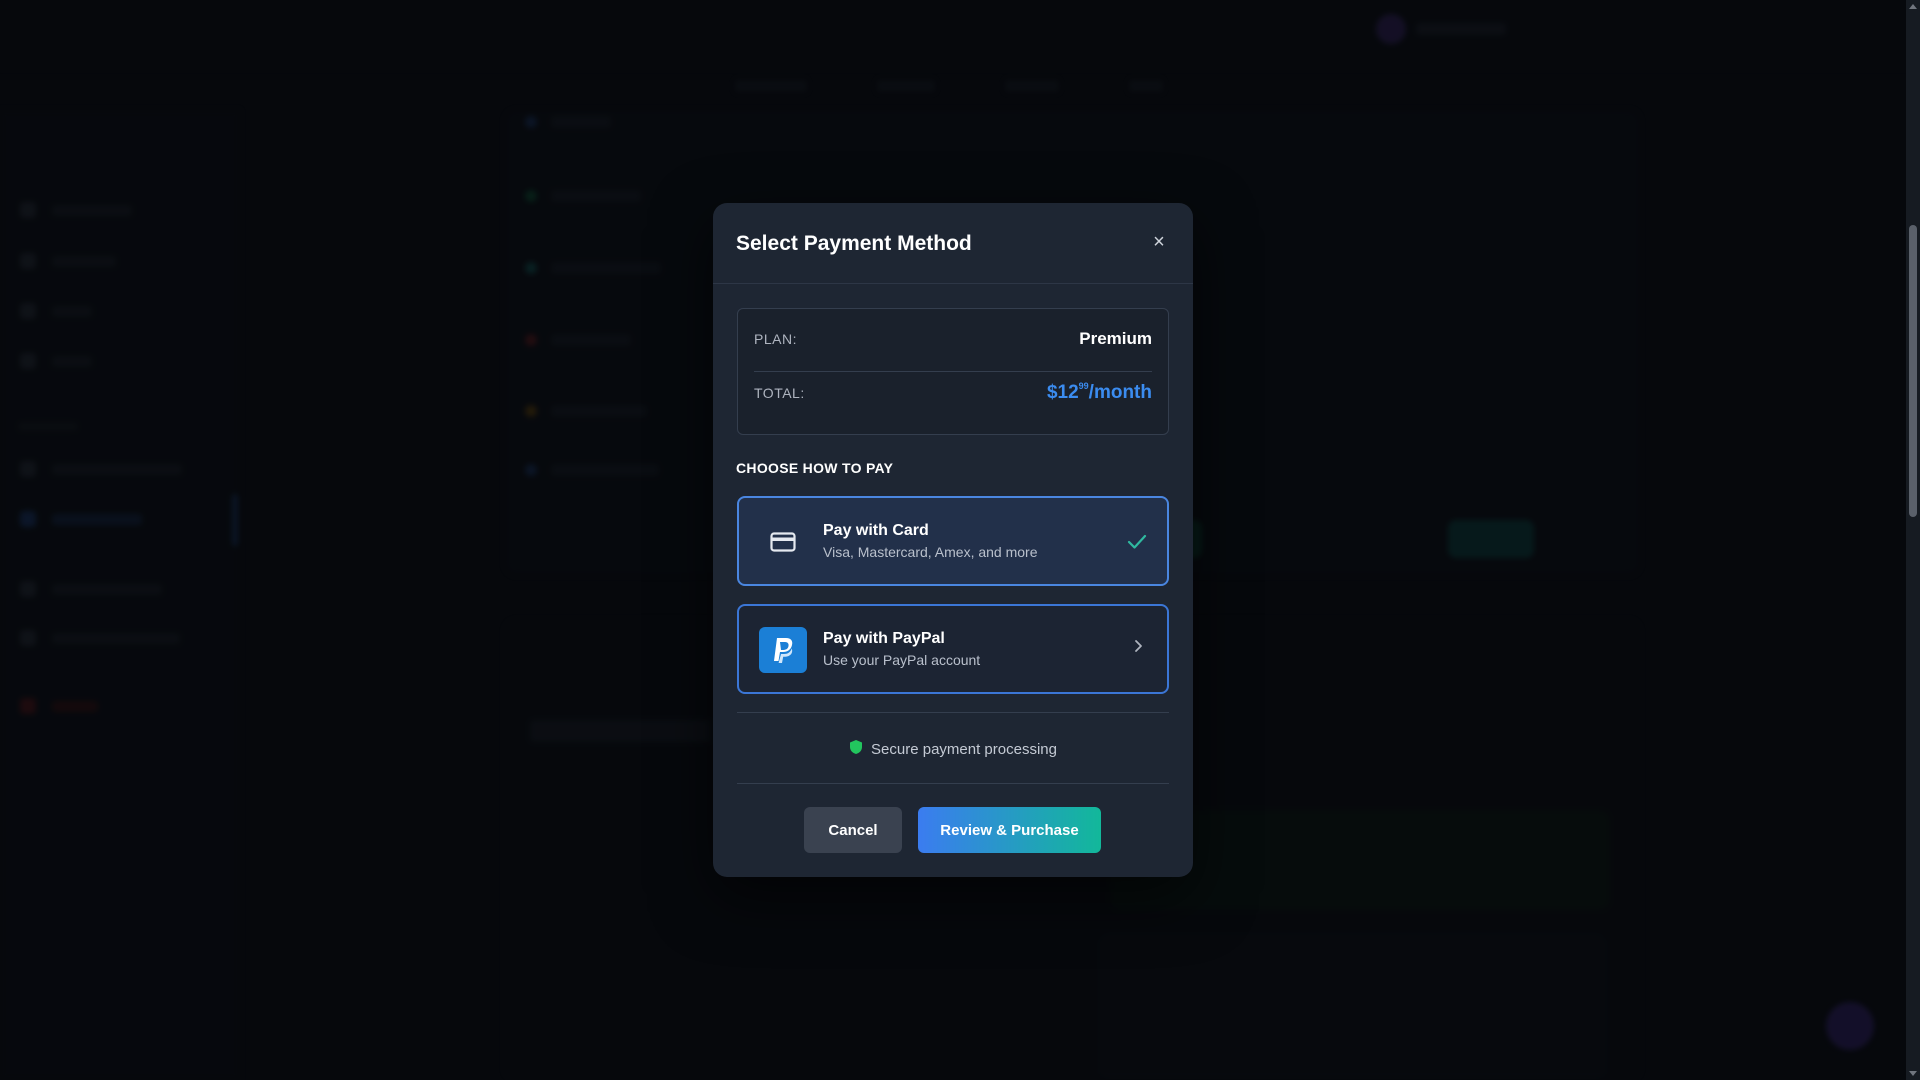 Image resolution: width=1920 pixels, height=1080 pixels. What do you see at coordinates (953, 392) in the screenshot?
I see `total-row: TOTAL: $1299/month` at bounding box center [953, 392].